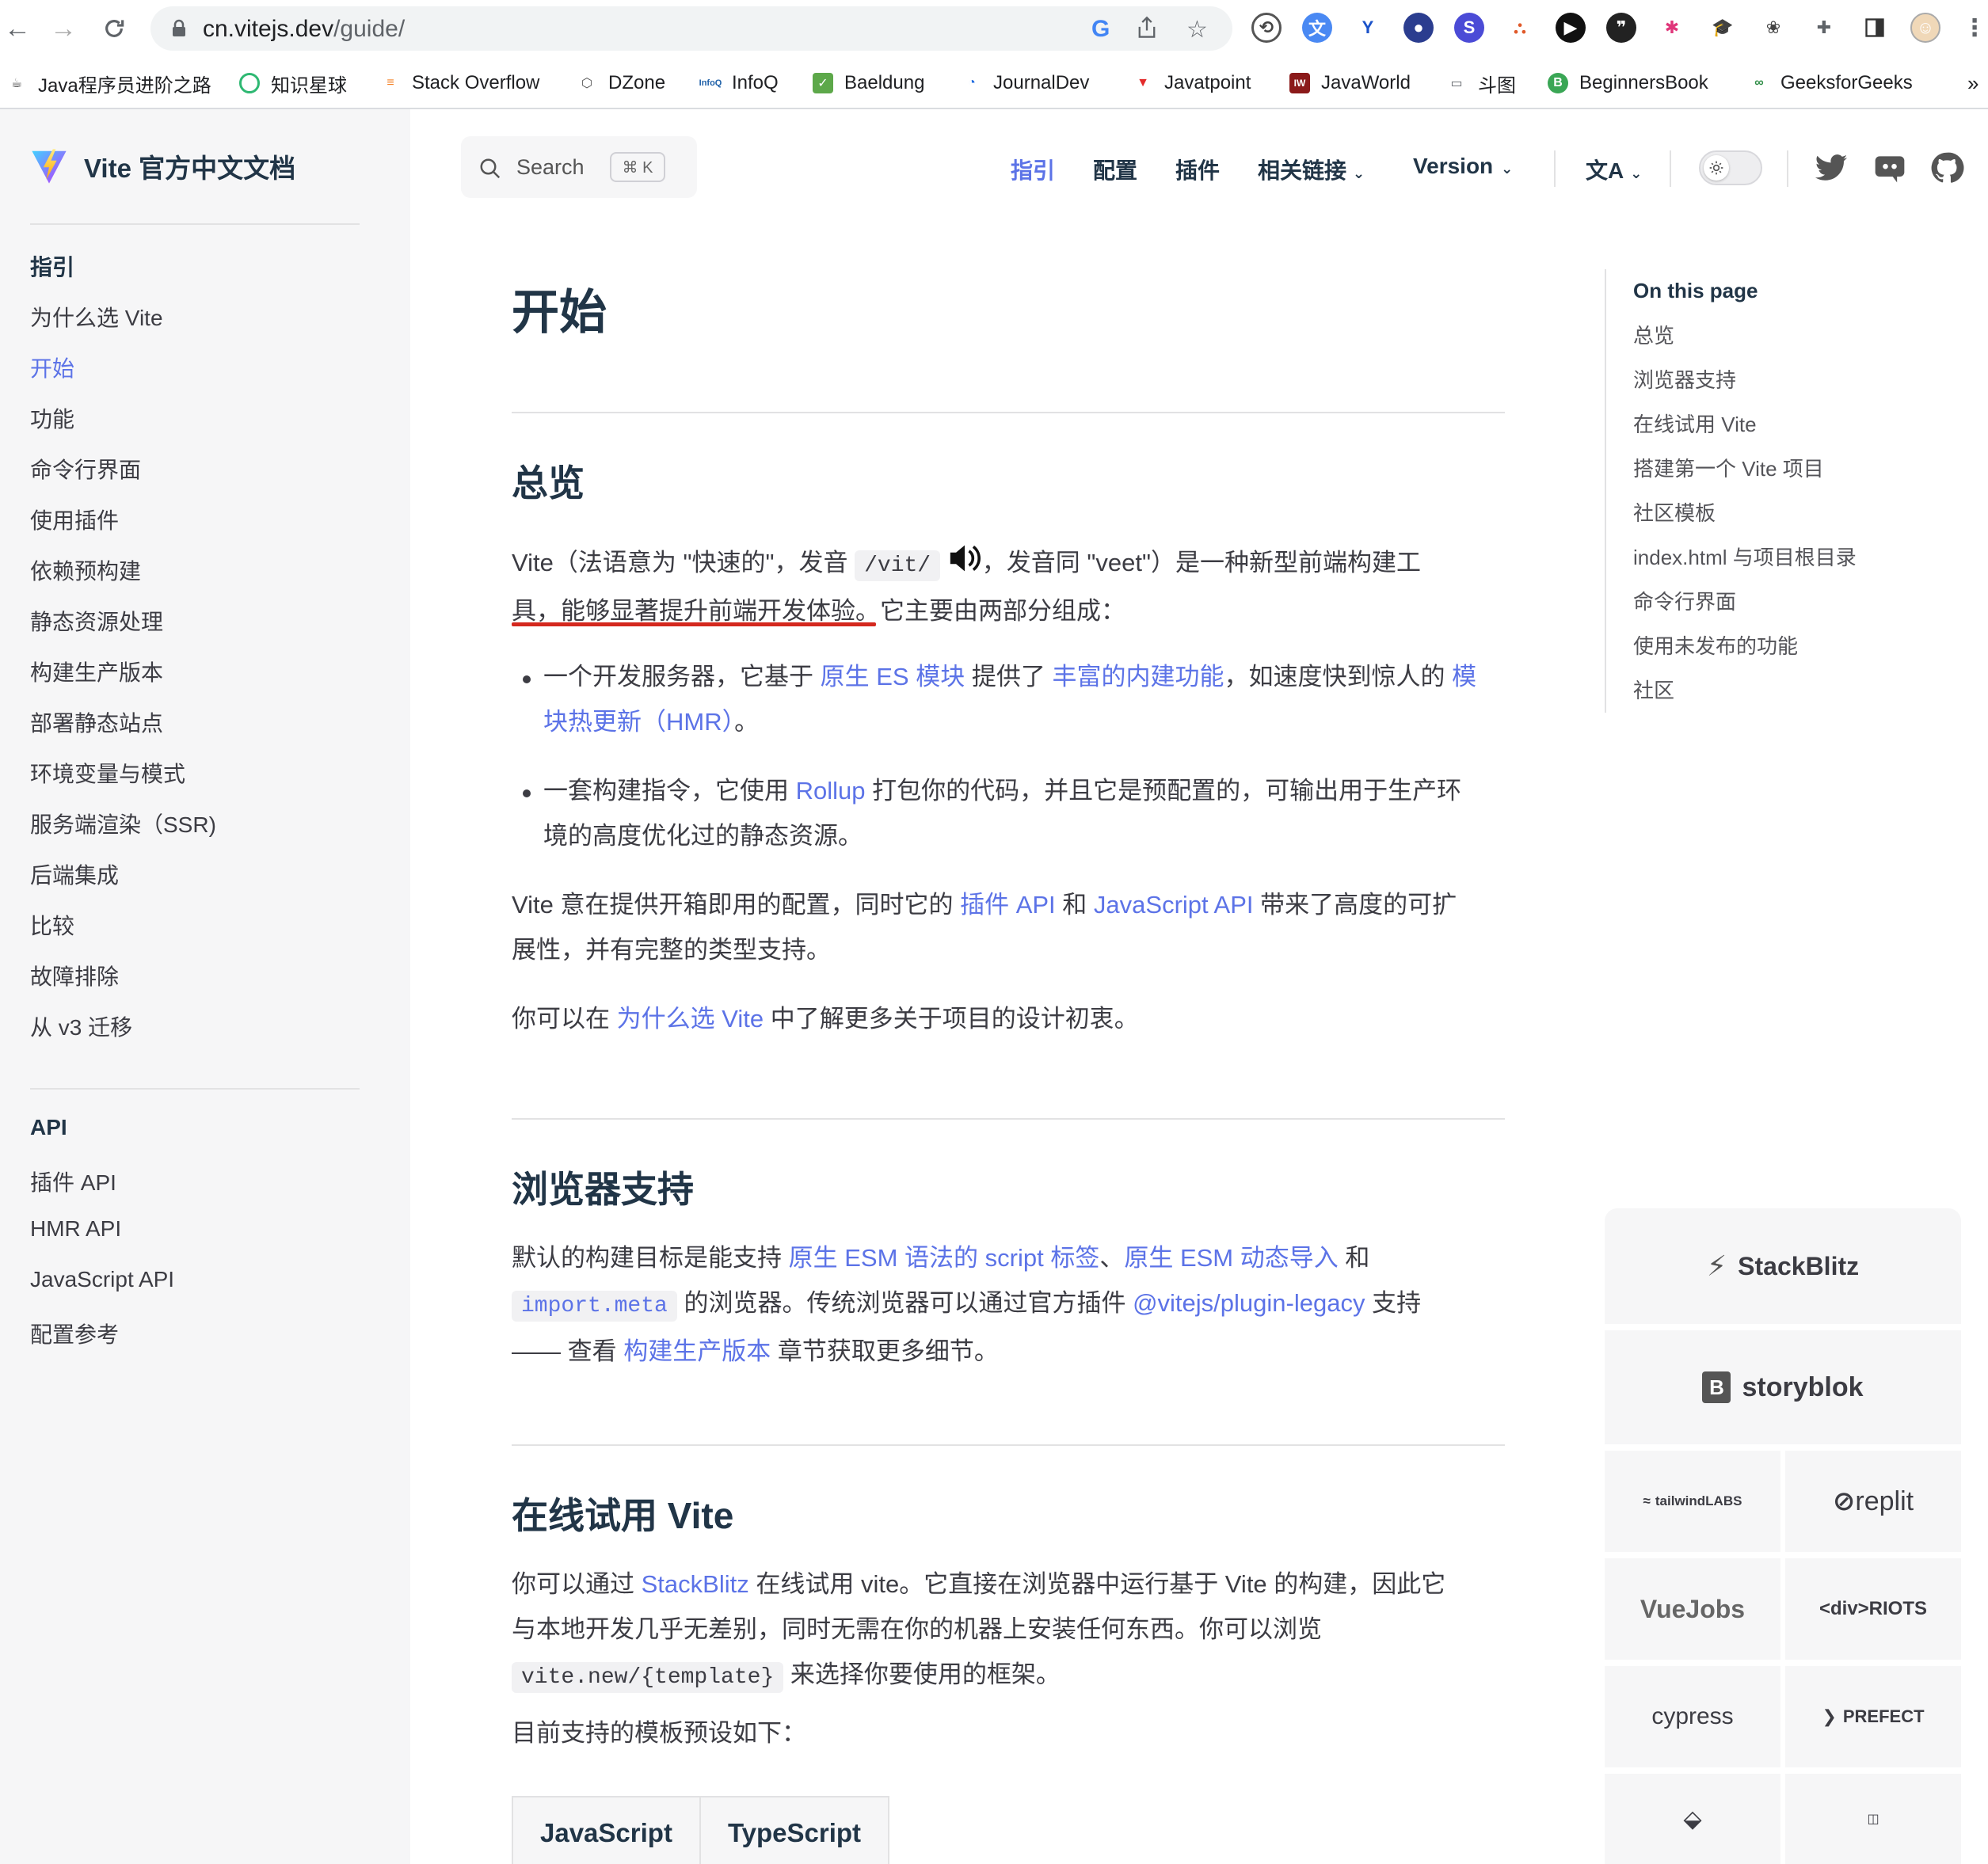 Image resolution: width=1988 pixels, height=1864 pixels. I want to click on sidebar-item: 环境变量与模式, so click(107, 773).